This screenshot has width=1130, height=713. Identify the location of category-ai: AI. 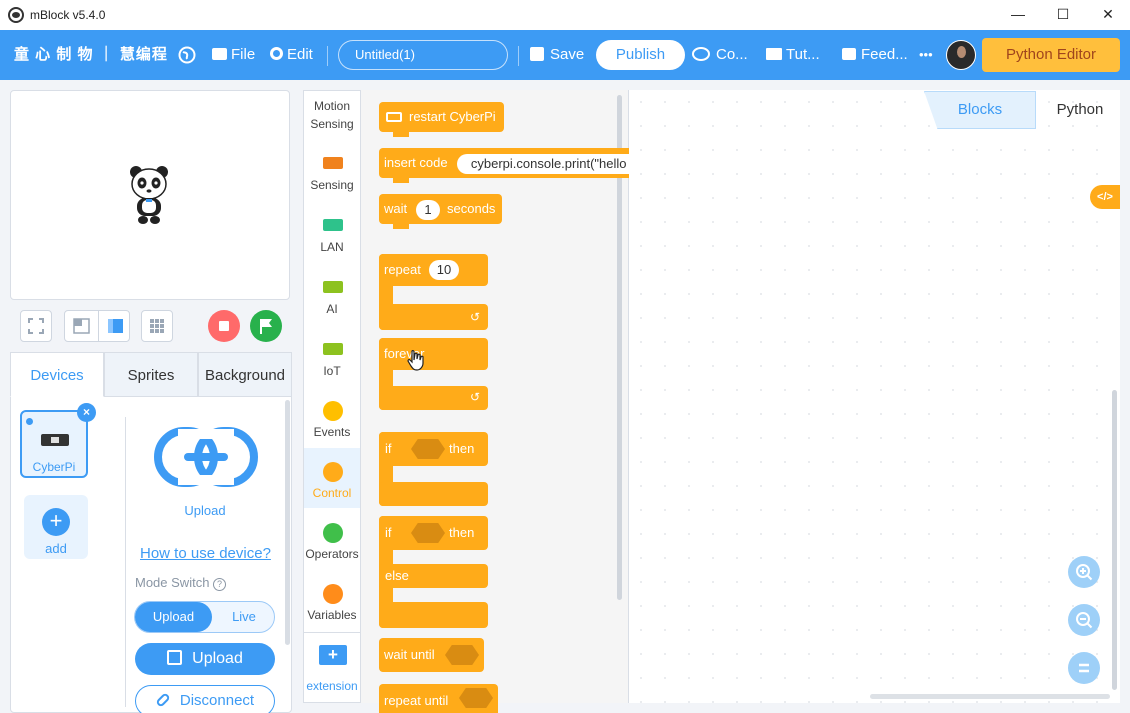
(332, 309).